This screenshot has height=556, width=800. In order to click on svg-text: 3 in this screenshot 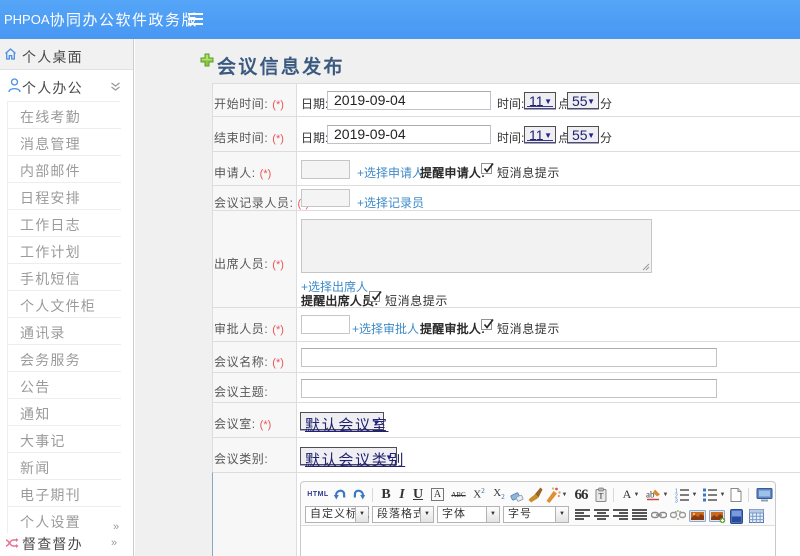, I will do `click(676, 501)`.